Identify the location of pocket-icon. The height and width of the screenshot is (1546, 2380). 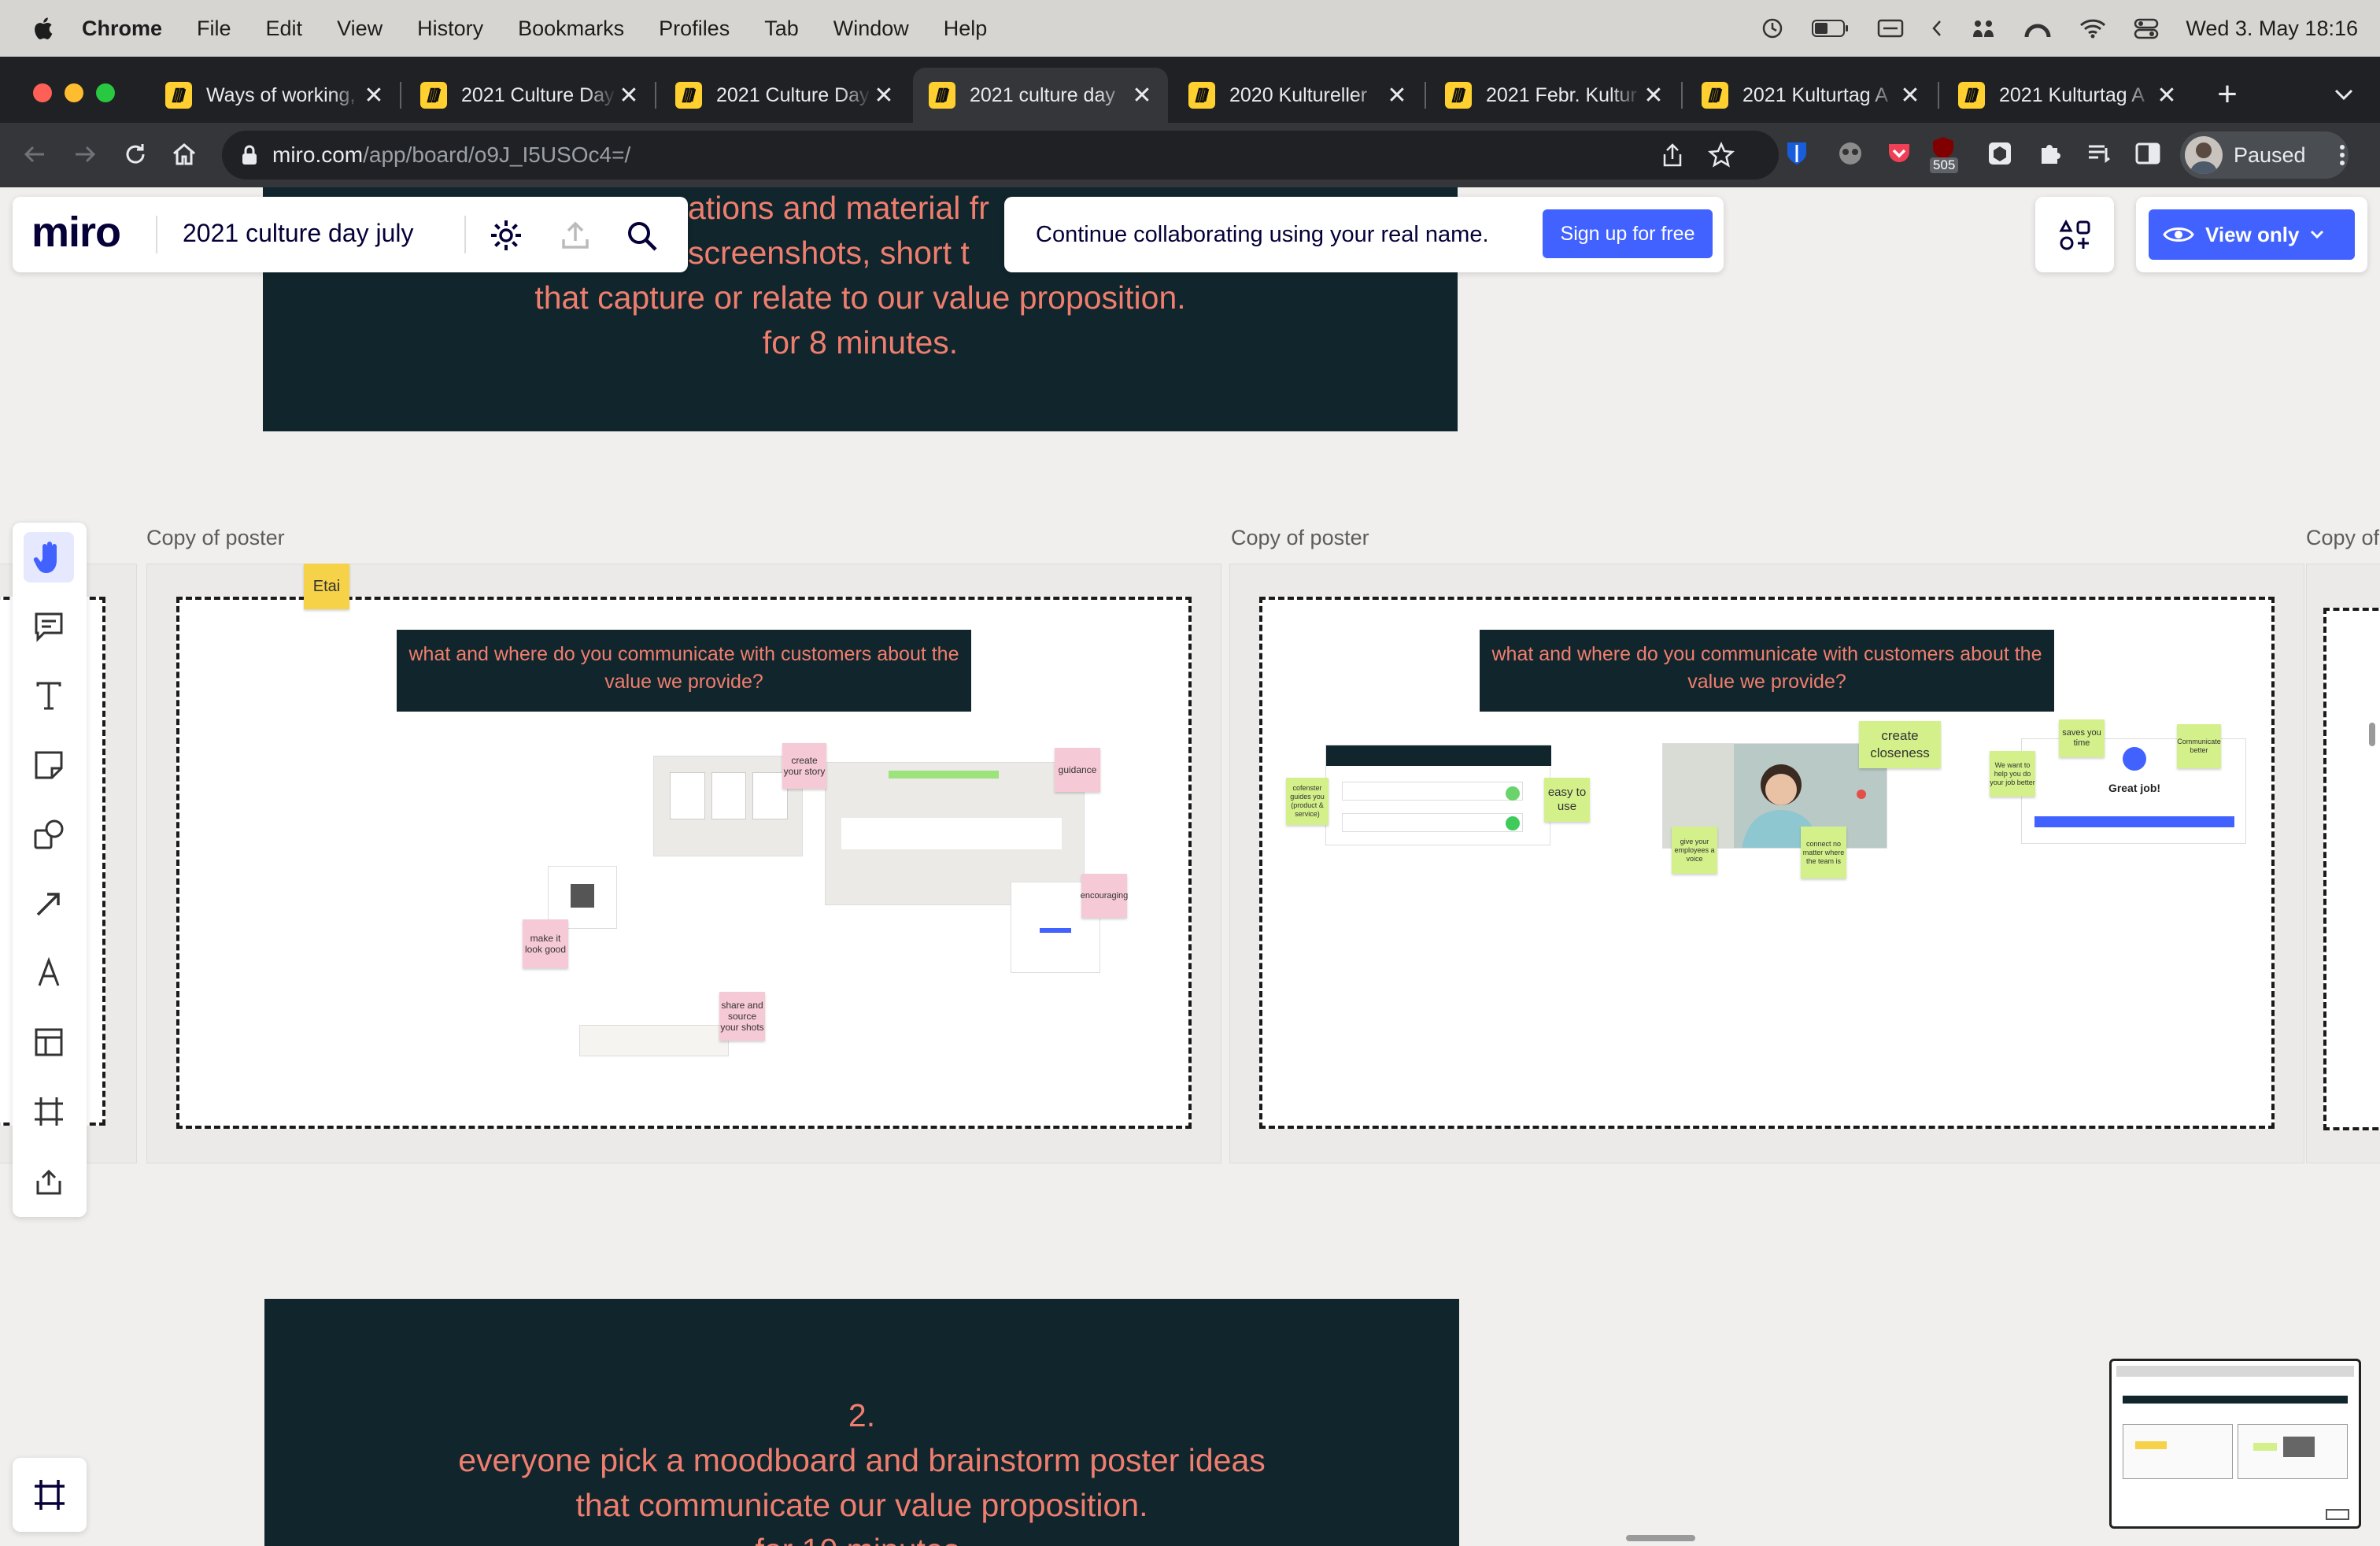
(1900, 153).